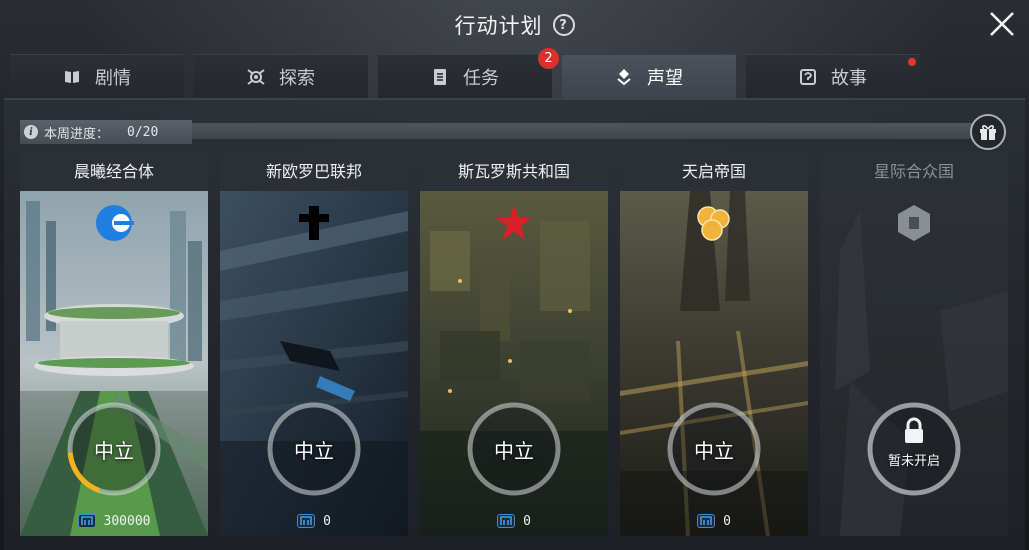  Describe the element at coordinates (912, 62) in the screenshot. I see `notification-dot` at that location.